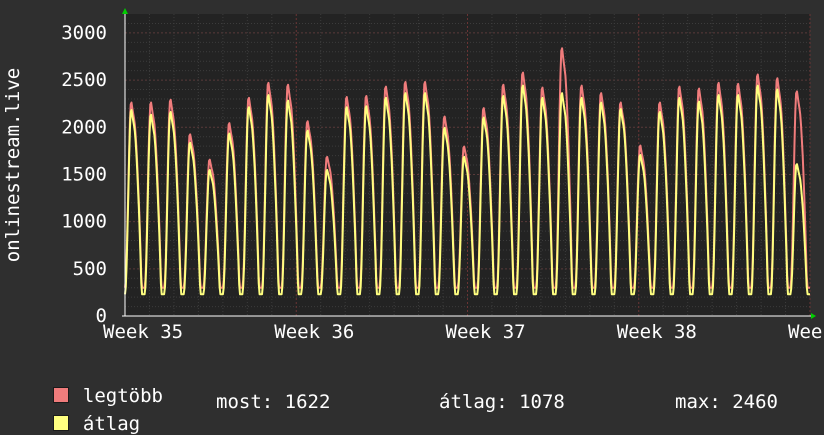 Image resolution: width=824 pixels, height=435 pixels. I want to click on x-axis-arrow-icon, so click(813, 316).